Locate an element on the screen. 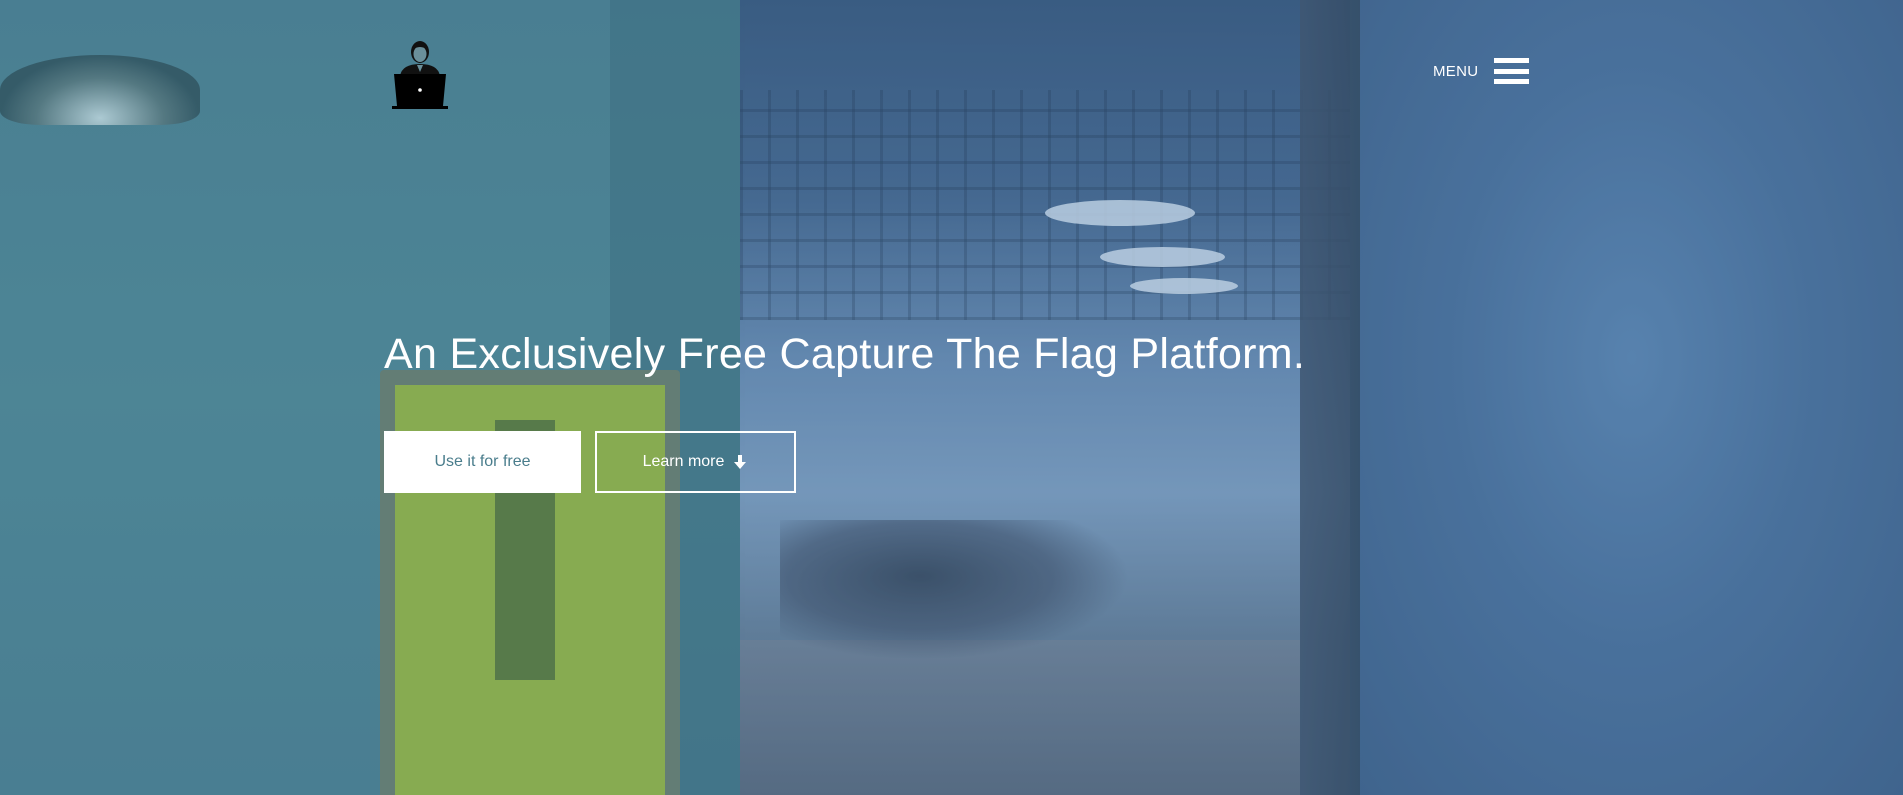 The width and height of the screenshot is (1903, 795). use-for-free-button-label: Use it for free is located at coordinates (482, 461).